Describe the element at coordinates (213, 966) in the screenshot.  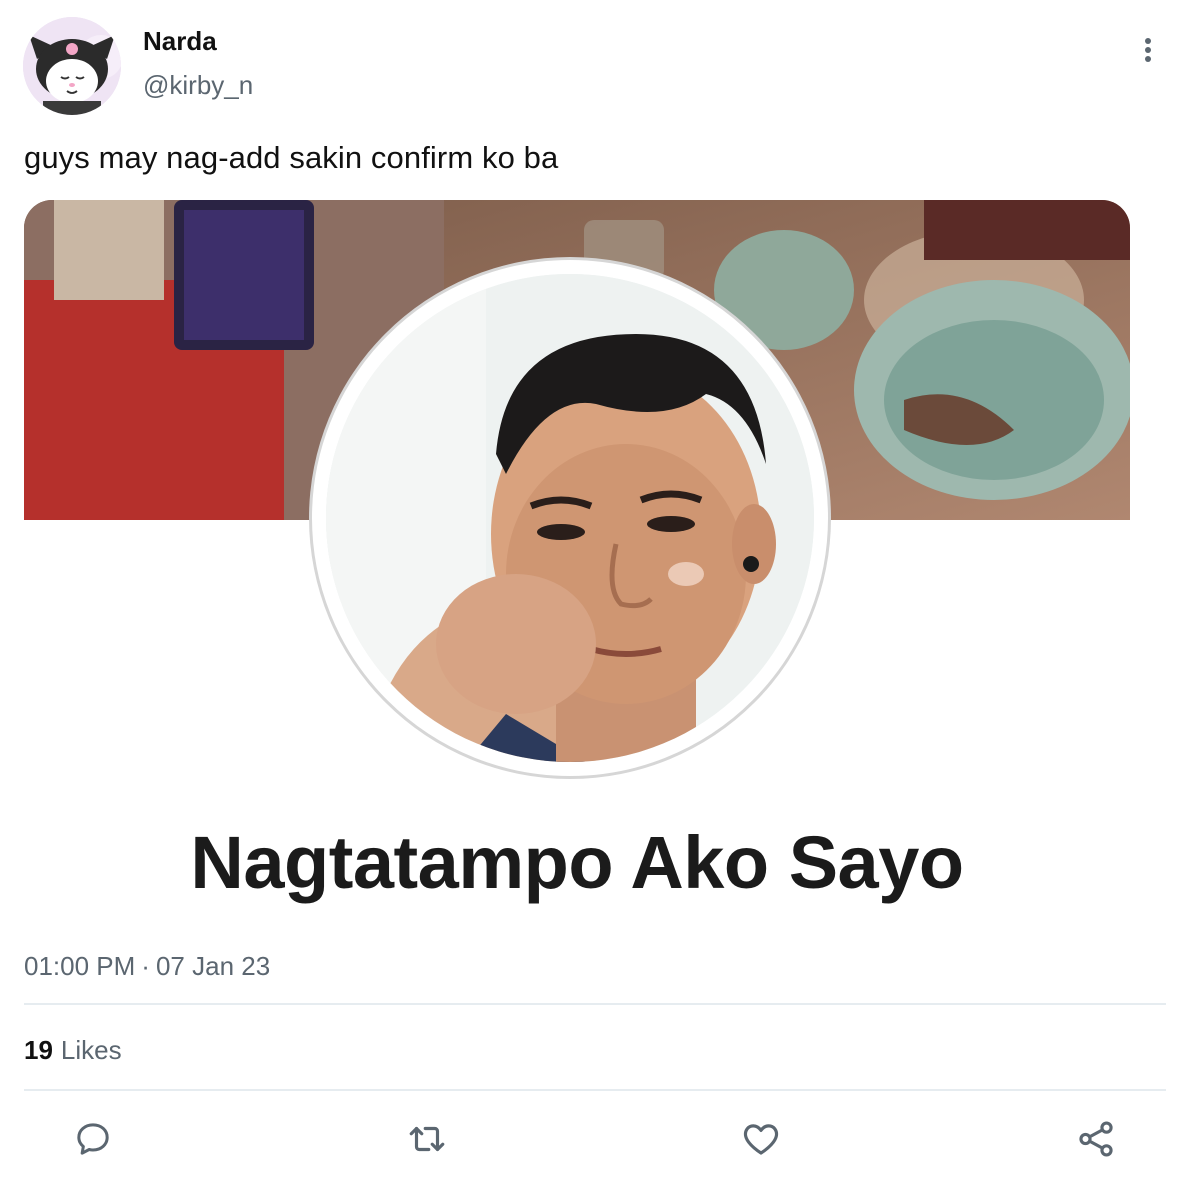
I see `tweet-date: 07 Jan 23` at that location.